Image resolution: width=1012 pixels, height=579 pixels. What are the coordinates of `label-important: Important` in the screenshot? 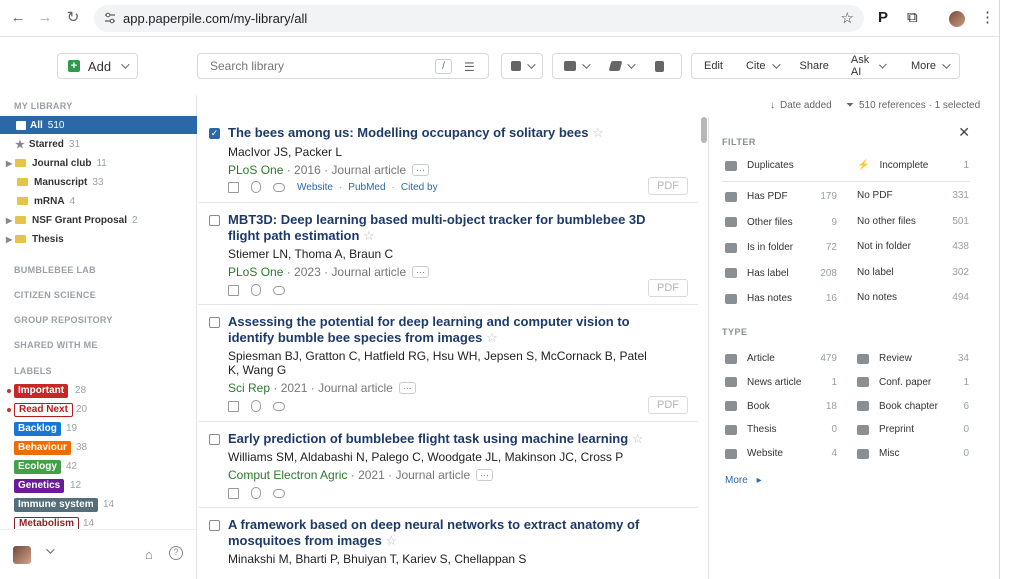 It's located at (41, 391).